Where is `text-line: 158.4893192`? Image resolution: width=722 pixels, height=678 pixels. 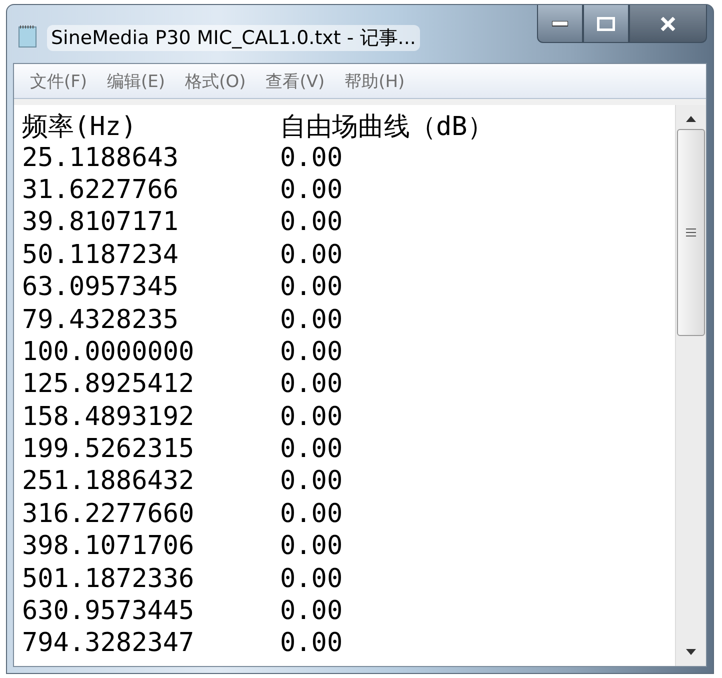
text-line: 158.4893192 is located at coordinates (109, 417).